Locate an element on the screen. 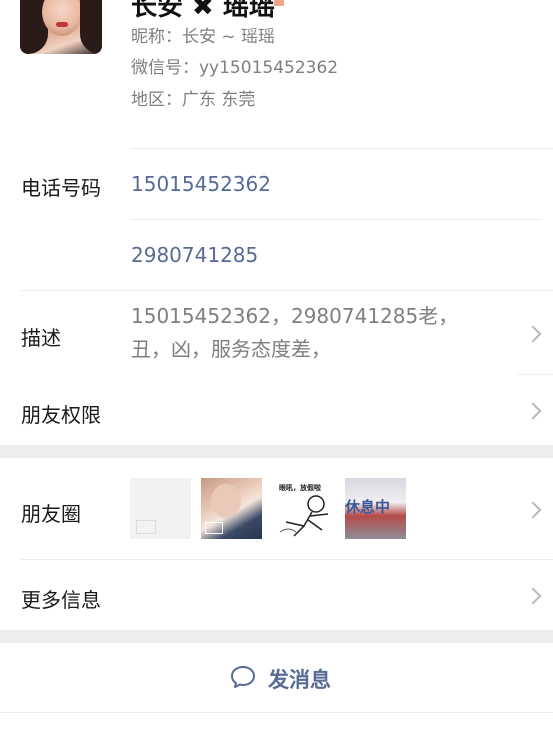 Image resolution: width=553 pixels, height=730 pixels. more-info-label: 更多信息 is located at coordinates (61, 600).